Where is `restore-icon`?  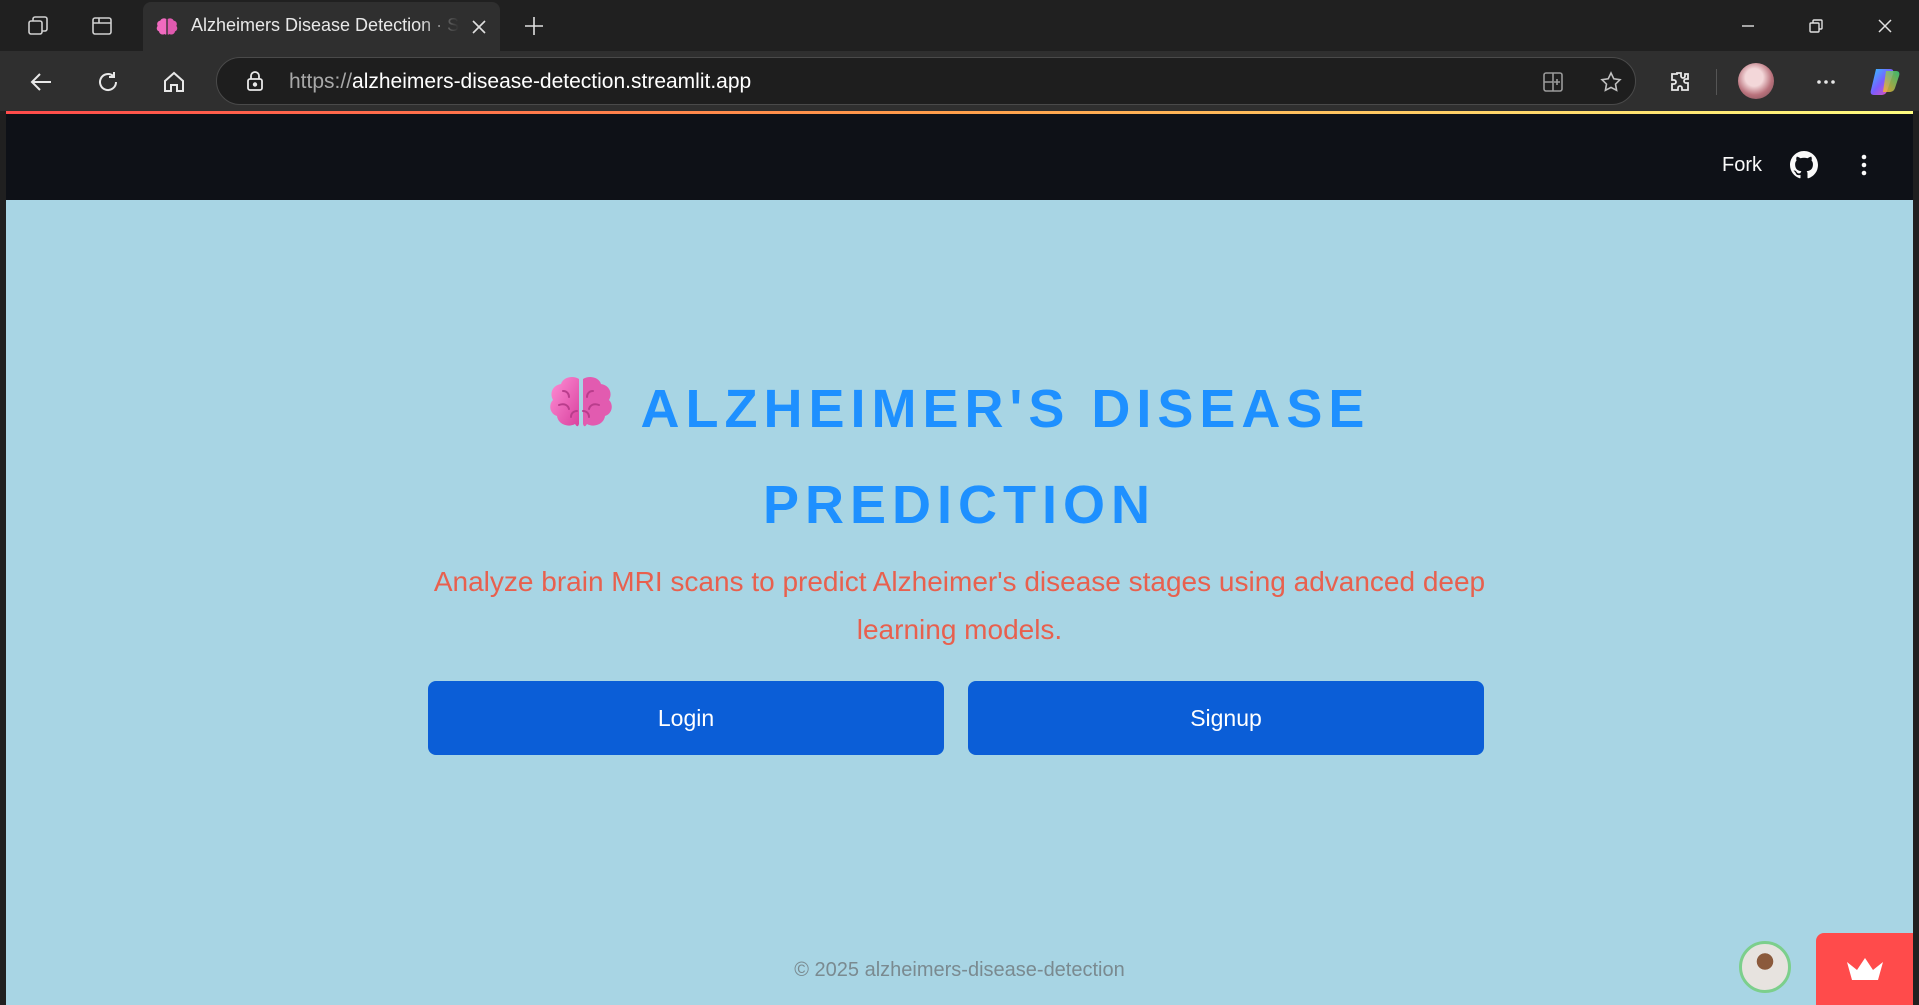
restore-icon is located at coordinates (1816, 25).